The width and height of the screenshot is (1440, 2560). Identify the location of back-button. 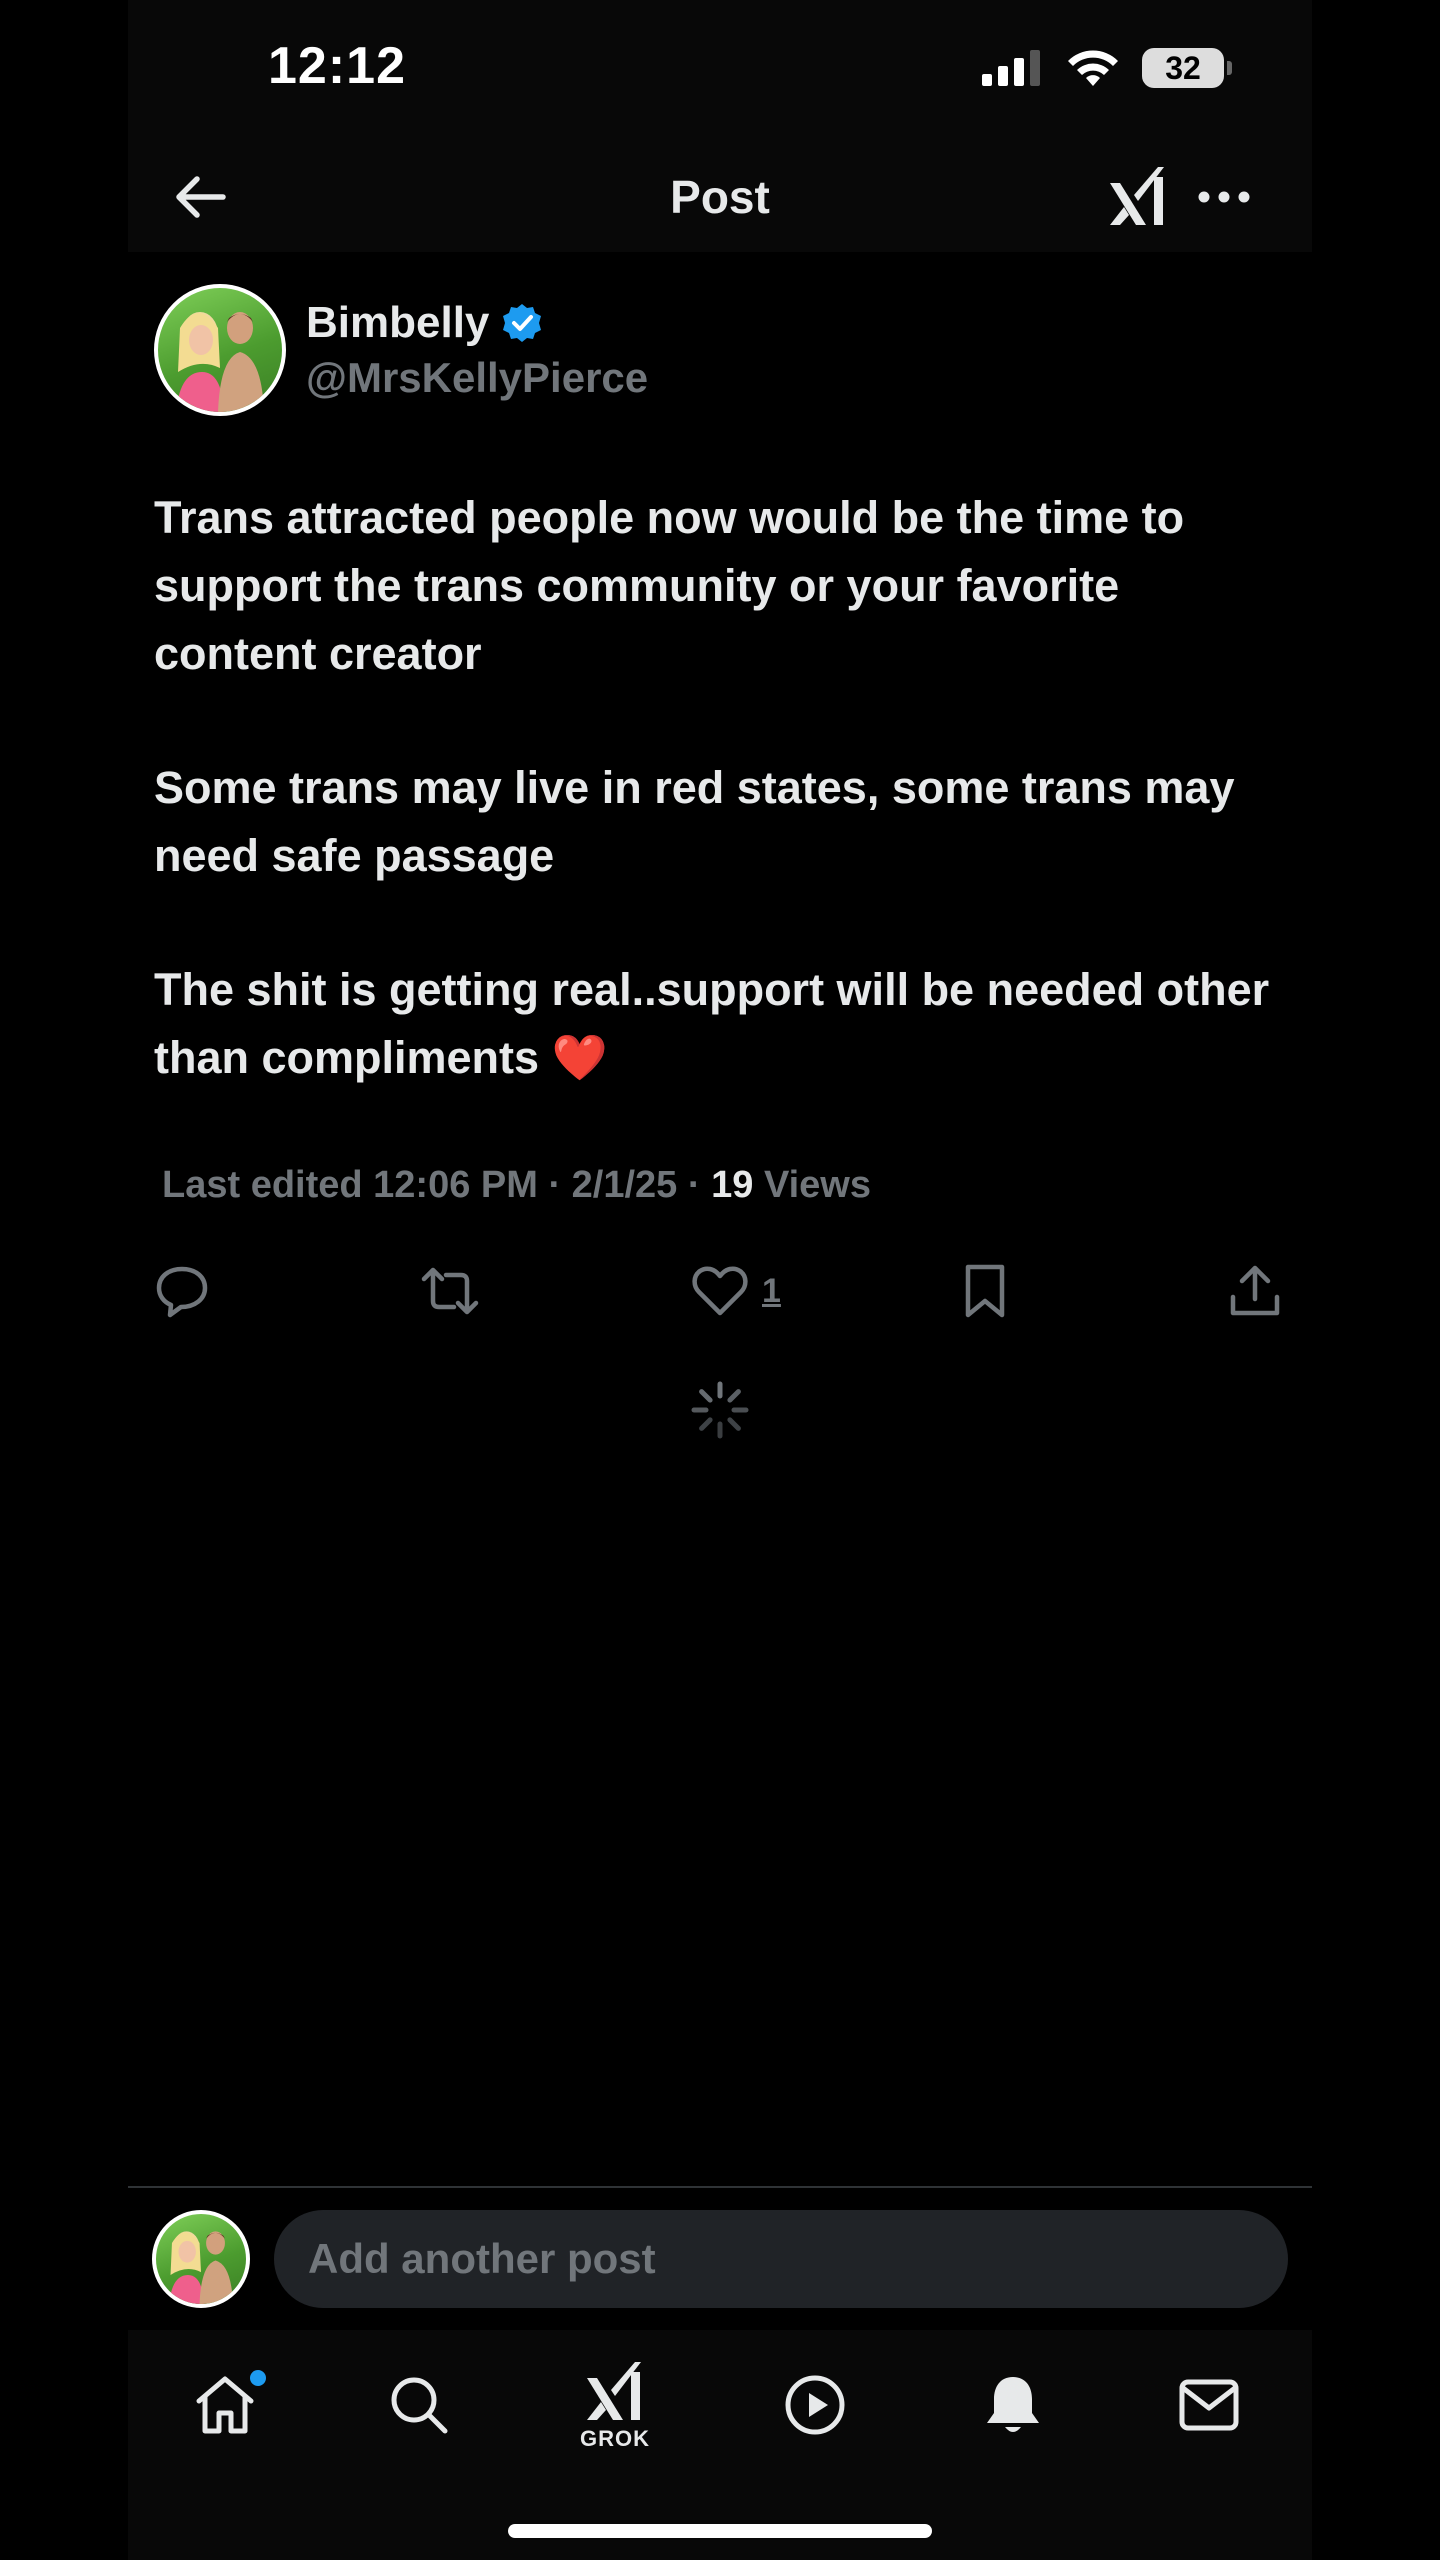
(201, 197).